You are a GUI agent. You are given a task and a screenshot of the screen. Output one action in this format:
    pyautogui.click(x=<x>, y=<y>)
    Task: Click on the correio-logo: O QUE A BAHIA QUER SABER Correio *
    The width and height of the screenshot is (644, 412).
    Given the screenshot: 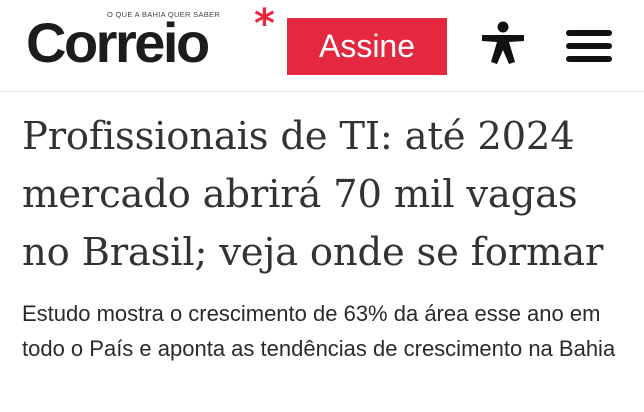 What is the action you would take?
    pyautogui.click(x=151, y=41)
    